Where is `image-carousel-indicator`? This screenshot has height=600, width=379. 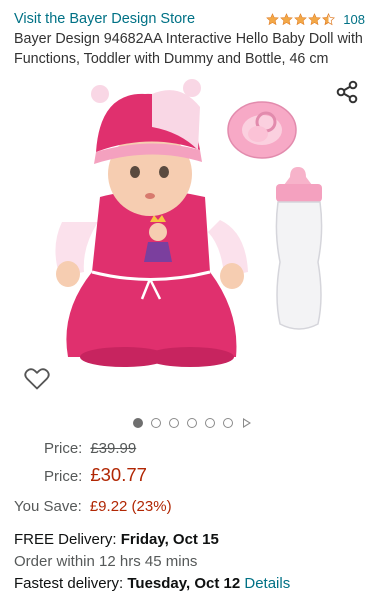
image-carousel-indicator is located at coordinates (189, 423).